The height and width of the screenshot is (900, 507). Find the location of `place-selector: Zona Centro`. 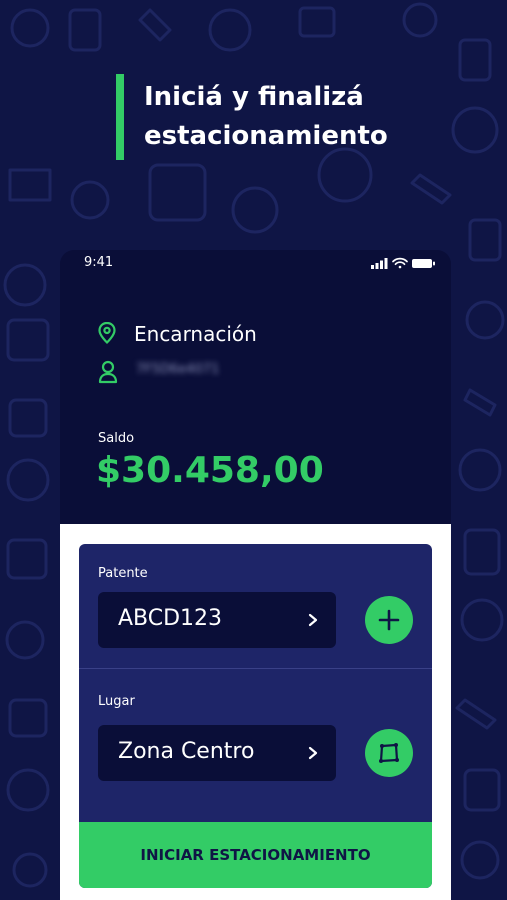

place-selector: Zona Centro is located at coordinates (217, 753).